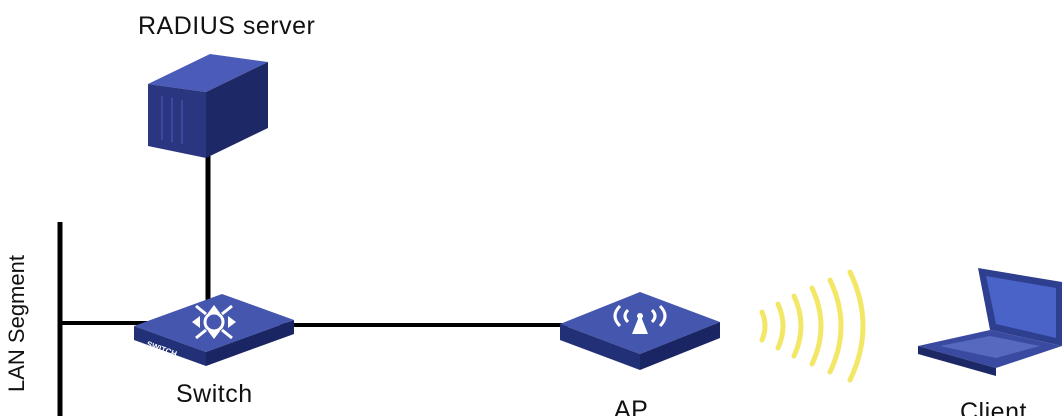 Image resolution: width=1062 pixels, height=416 pixels. I want to click on wireless-signal-icon, so click(812, 326).